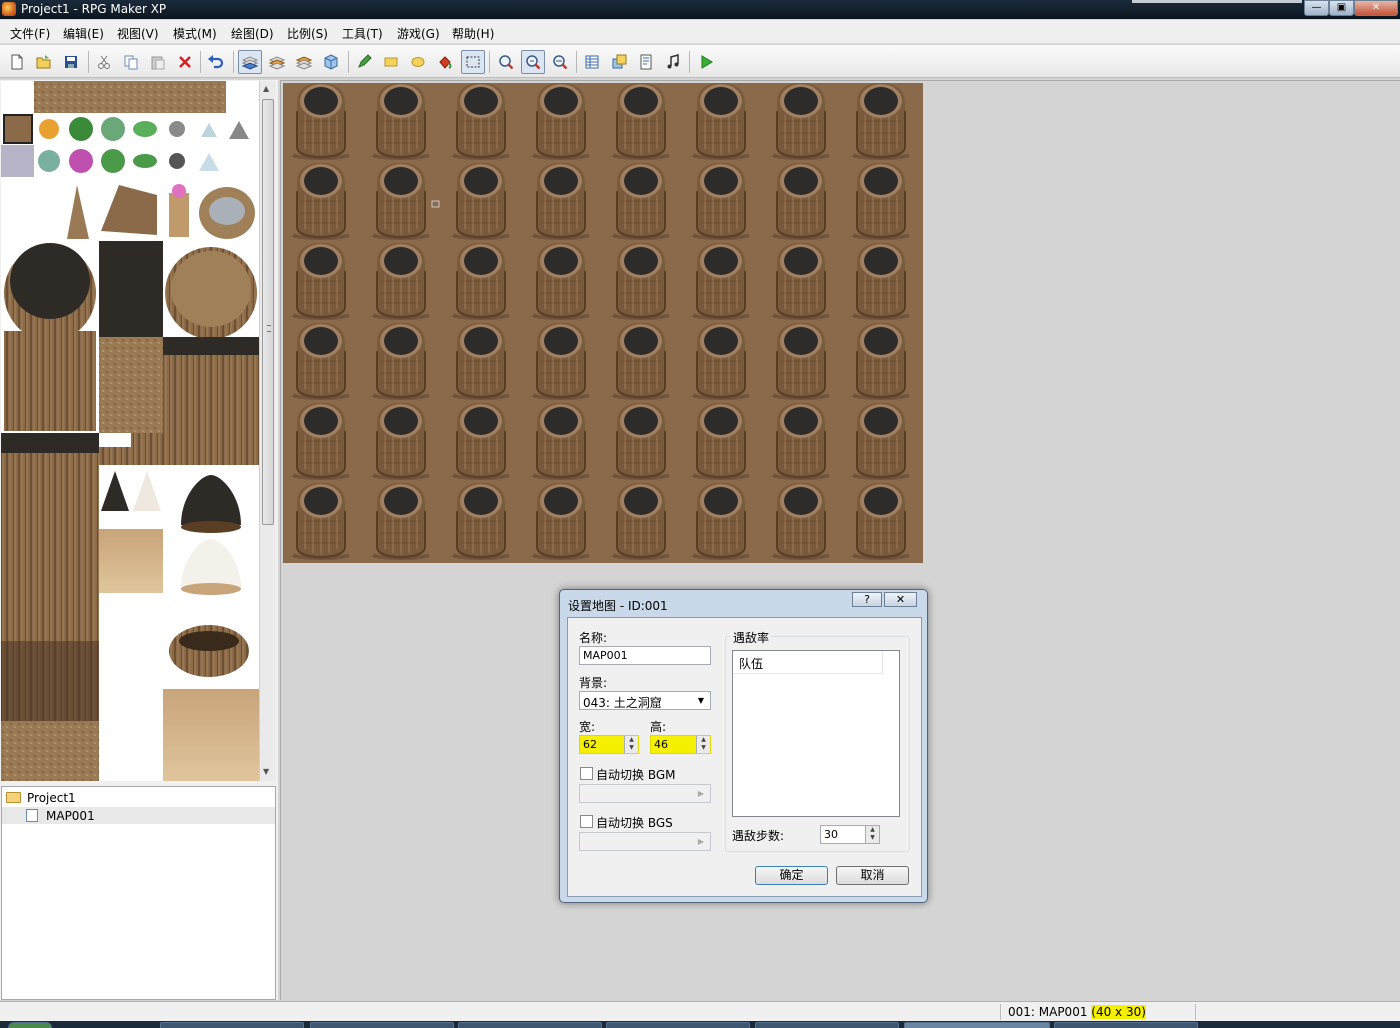 The height and width of the screenshot is (1028, 1400). What do you see at coordinates (506, 62) in the screenshot?
I see `zoom-1-1-icon` at bounding box center [506, 62].